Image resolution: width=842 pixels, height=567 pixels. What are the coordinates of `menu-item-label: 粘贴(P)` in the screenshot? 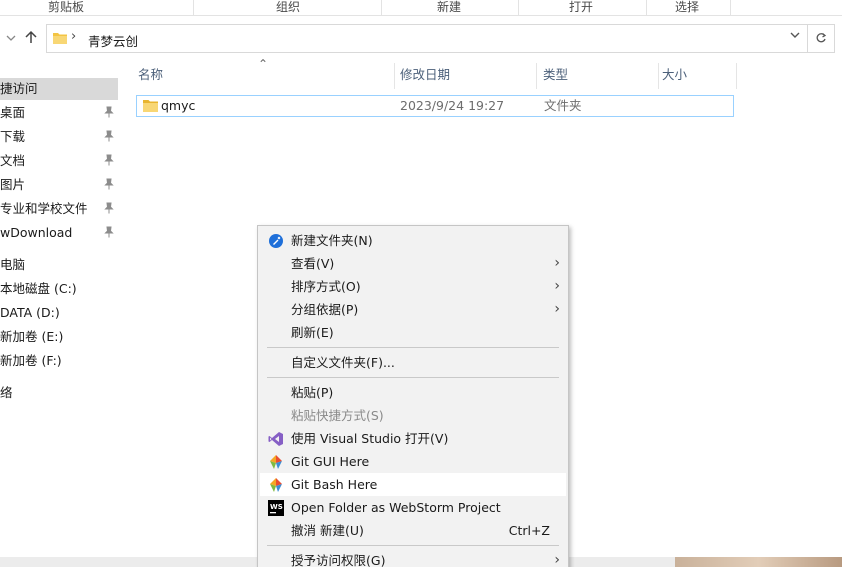 It's located at (312, 392).